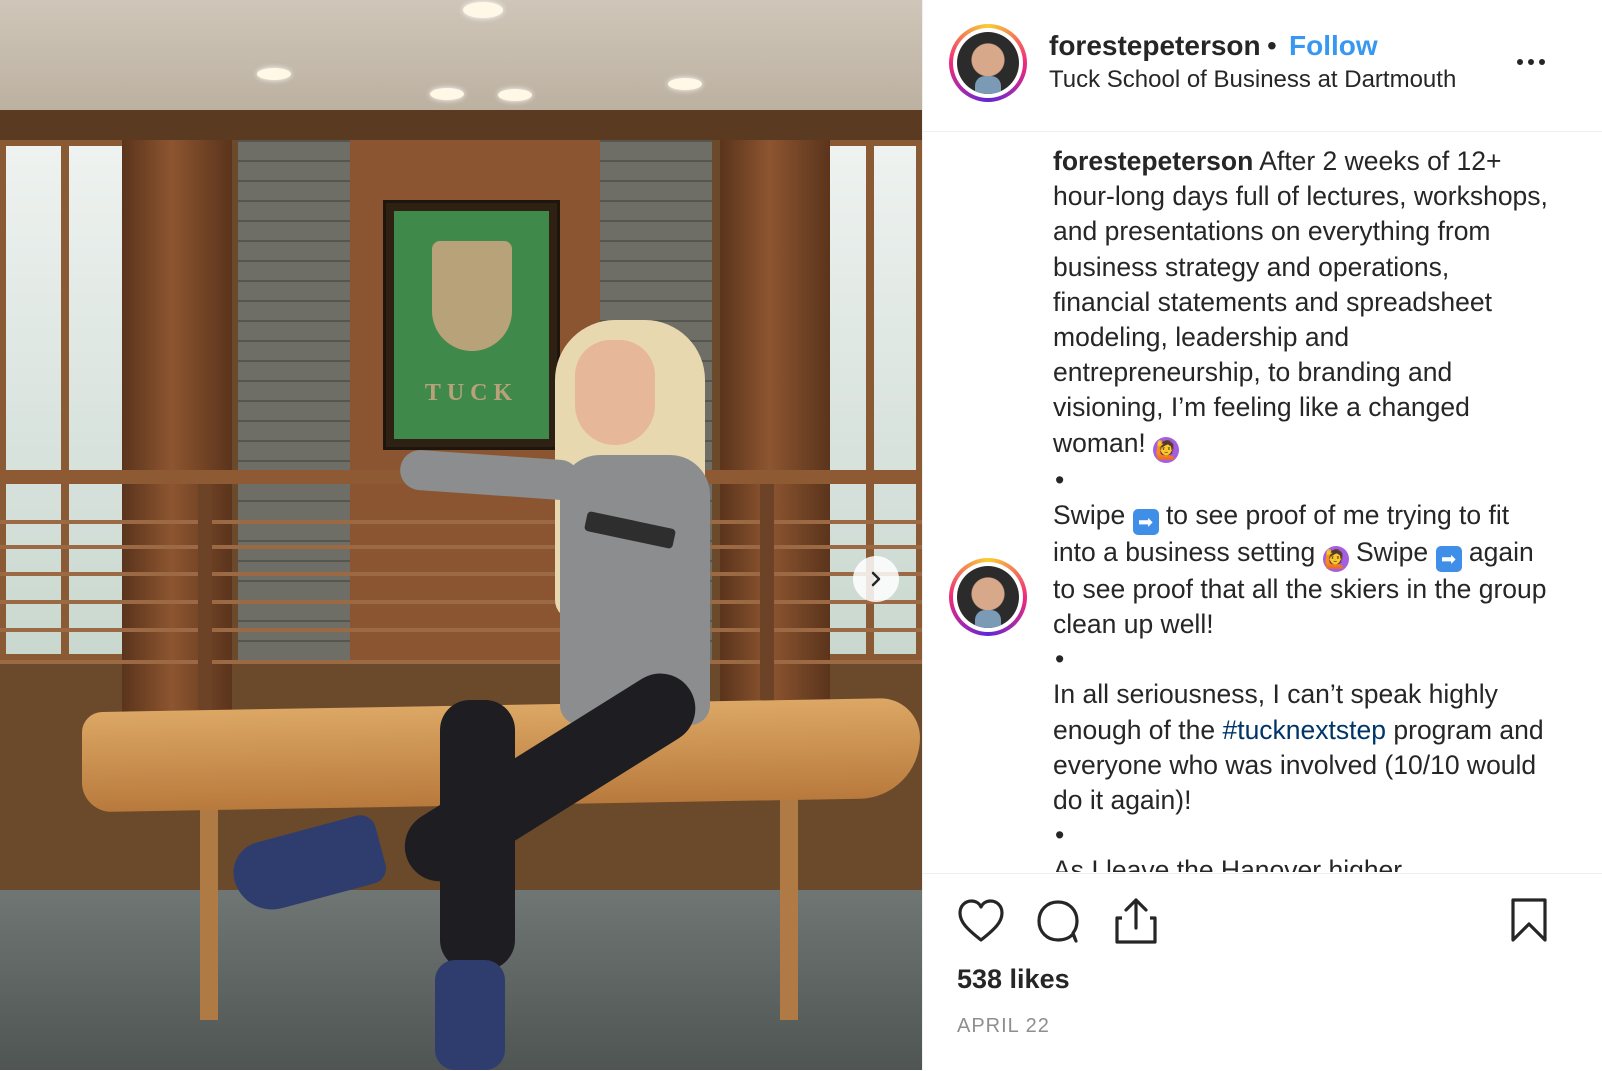 This screenshot has height=1071, width=1602. Describe the element at coordinates (1155, 46) in the screenshot. I see `header-username: forestepeterson` at that location.